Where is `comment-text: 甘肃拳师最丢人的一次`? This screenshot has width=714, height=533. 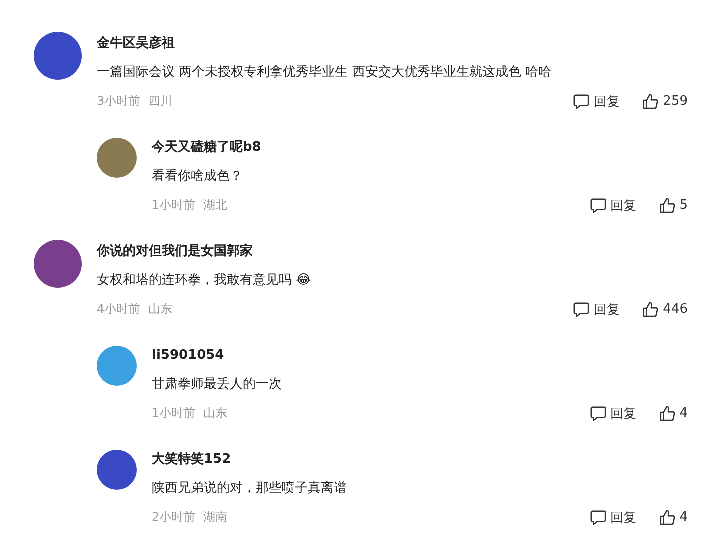 comment-text: 甘肃拳师最丢人的一次 is located at coordinates (217, 385).